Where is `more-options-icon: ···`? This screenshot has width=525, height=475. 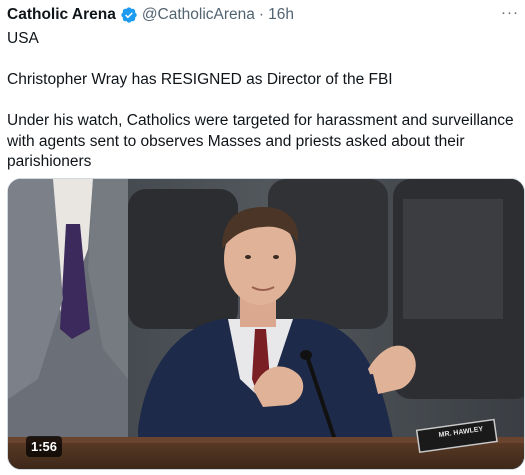 more-options-icon: ··· is located at coordinates (510, 12).